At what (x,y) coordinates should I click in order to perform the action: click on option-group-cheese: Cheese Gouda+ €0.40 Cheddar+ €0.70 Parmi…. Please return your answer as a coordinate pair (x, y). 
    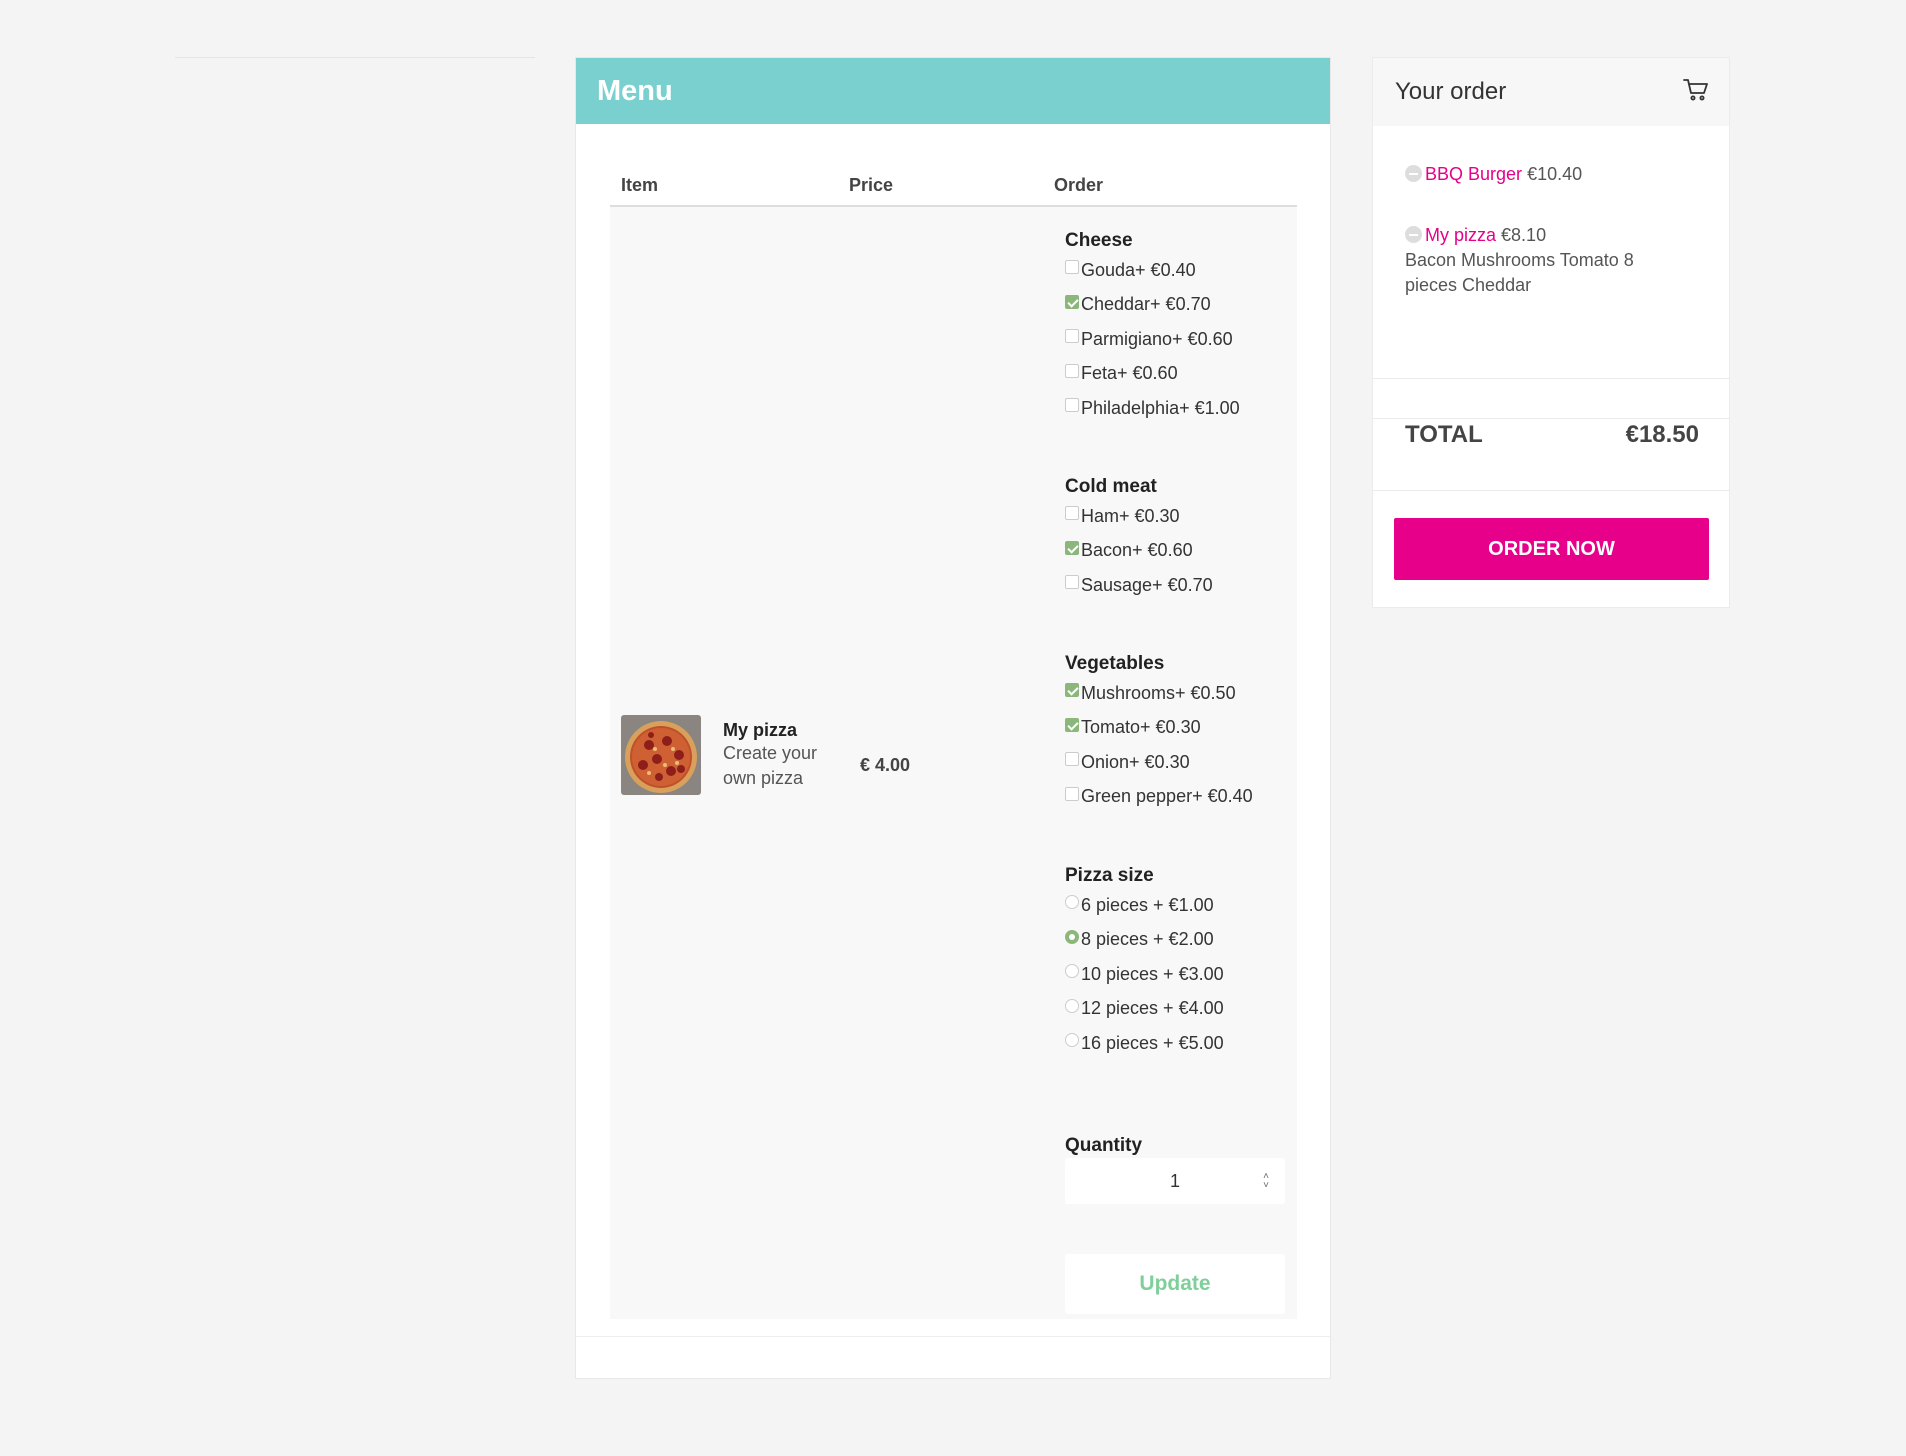
    Looking at the image, I should click on (1177, 352).